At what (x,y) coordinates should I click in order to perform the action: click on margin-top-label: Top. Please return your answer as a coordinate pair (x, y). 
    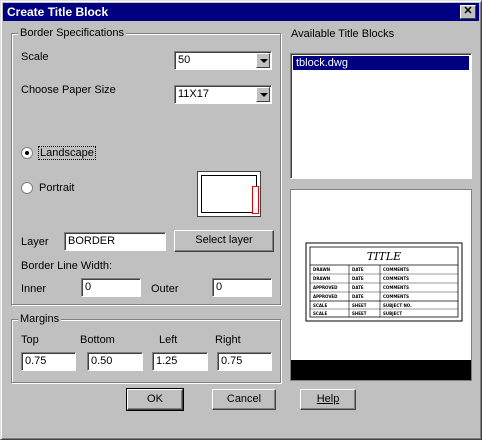
    Looking at the image, I should click on (30, 340).